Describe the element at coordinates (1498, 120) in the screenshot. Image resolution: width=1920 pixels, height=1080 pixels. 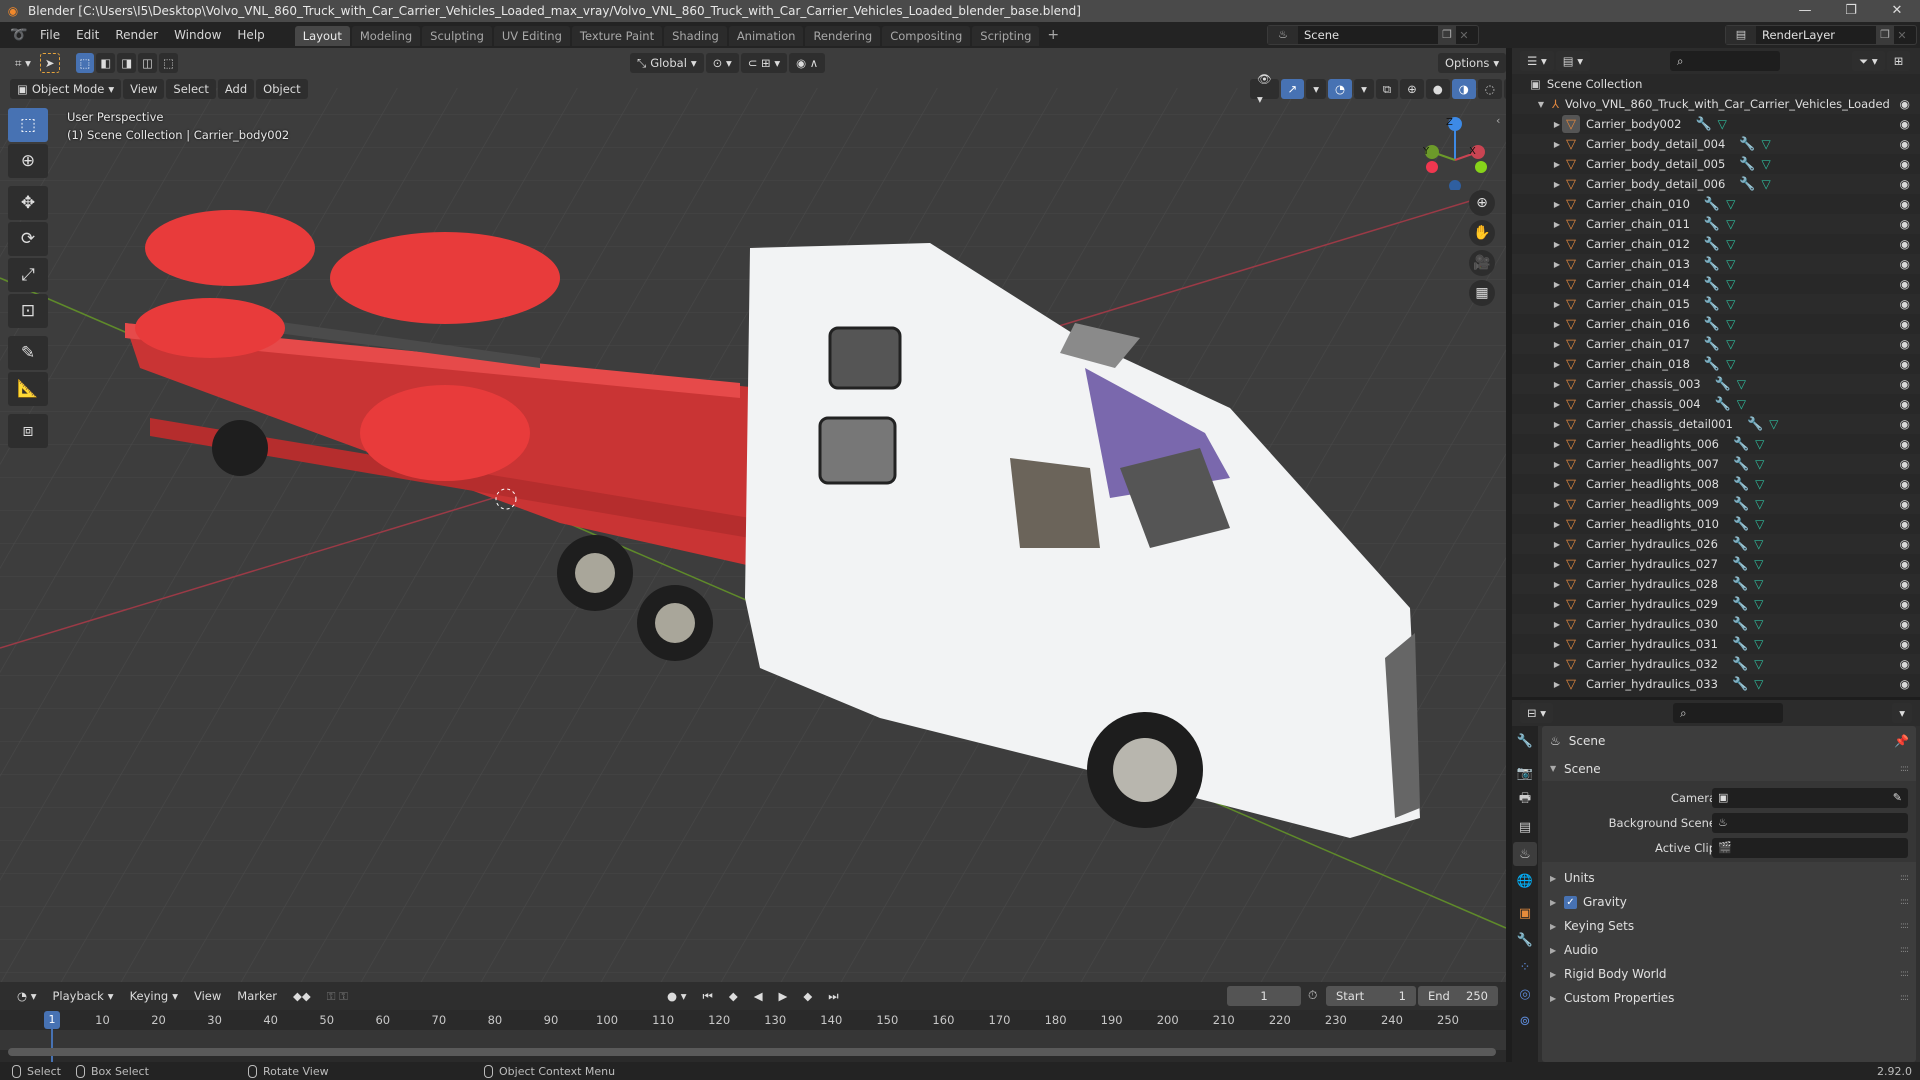
I see `sidebar-toggle-icon: ‹` at that location.